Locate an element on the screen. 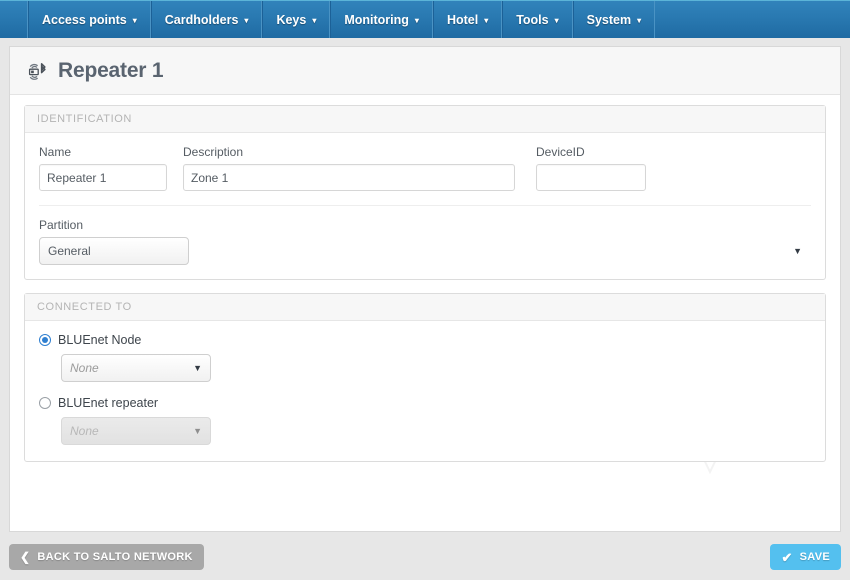  bluenet-repeater-label: BLUEnet repeater is located at coordinates (108, 403).